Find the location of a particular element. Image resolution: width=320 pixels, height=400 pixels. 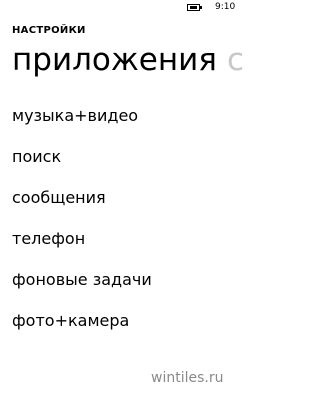

list-item-search: поиск is located at coordinates (122, 165).